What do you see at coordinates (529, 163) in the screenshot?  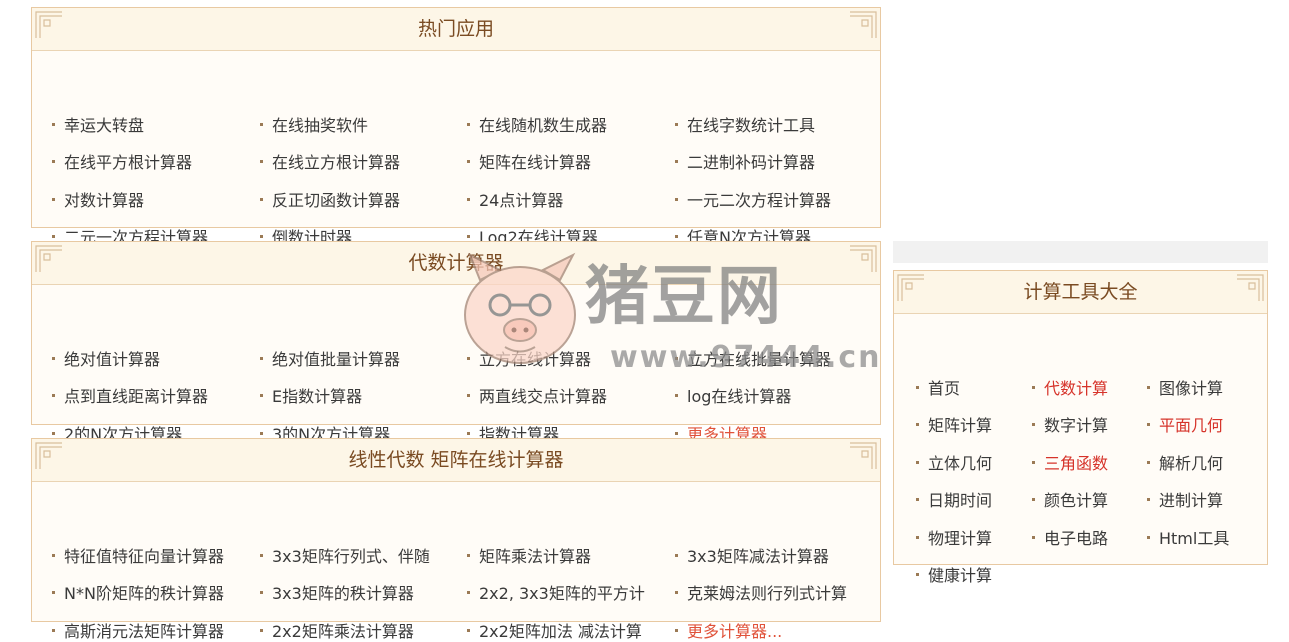 I see `link-item: 矩阵在线计算器` at bounding box center [529, 163].